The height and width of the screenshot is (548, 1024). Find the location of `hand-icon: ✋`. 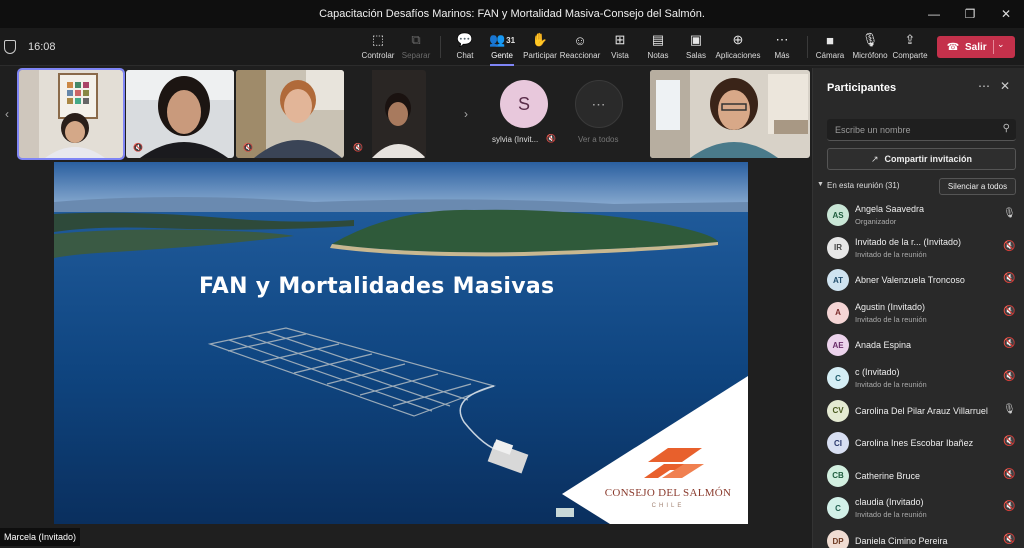

hand-icon: ✋ is located at coordinates (540, 39).